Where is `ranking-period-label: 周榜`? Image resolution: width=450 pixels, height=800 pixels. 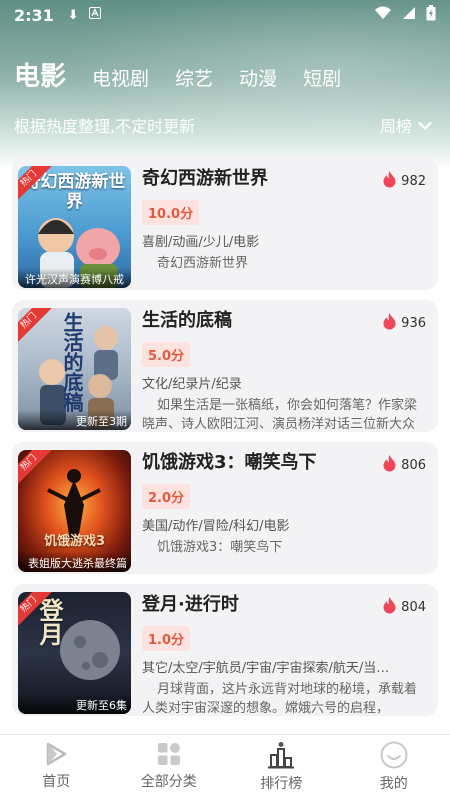
ranking-period-label: 周榜 is located at coordinates (395, 126).